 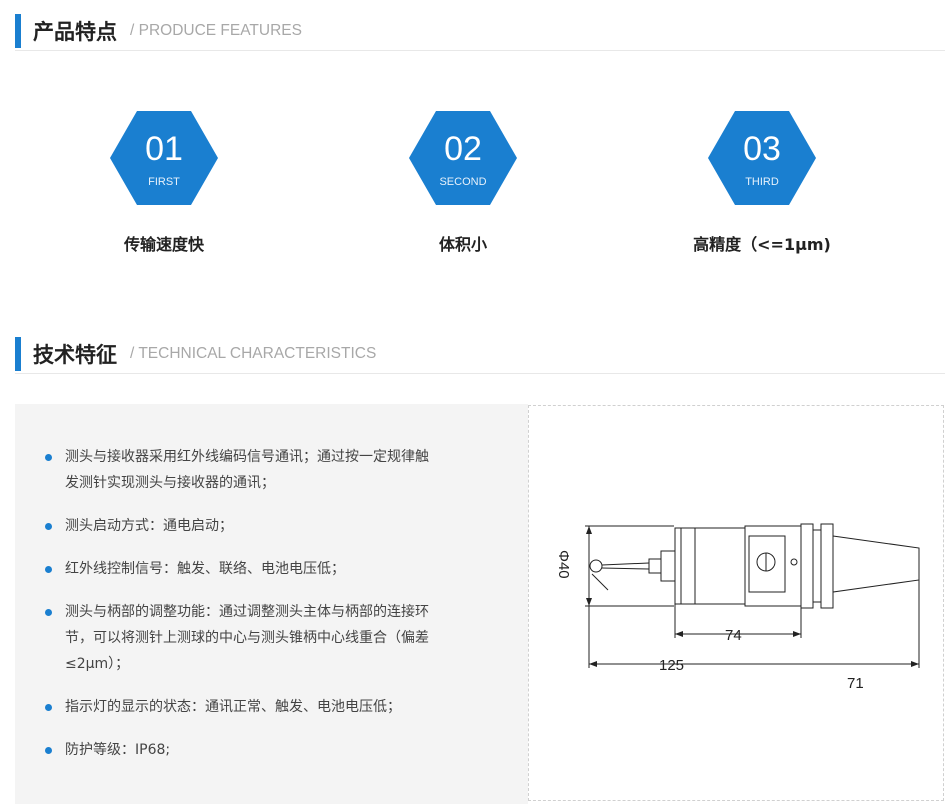 What do you see at coordinates (463, 182) in the screenshot?
I see `feature-ordinal: SECOND` at bounding box center [463, 182].